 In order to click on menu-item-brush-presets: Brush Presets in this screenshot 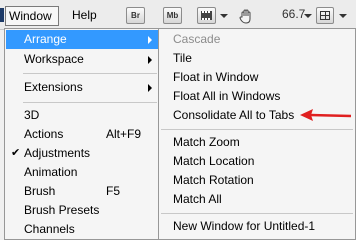, I will do `click(82, 210)`.